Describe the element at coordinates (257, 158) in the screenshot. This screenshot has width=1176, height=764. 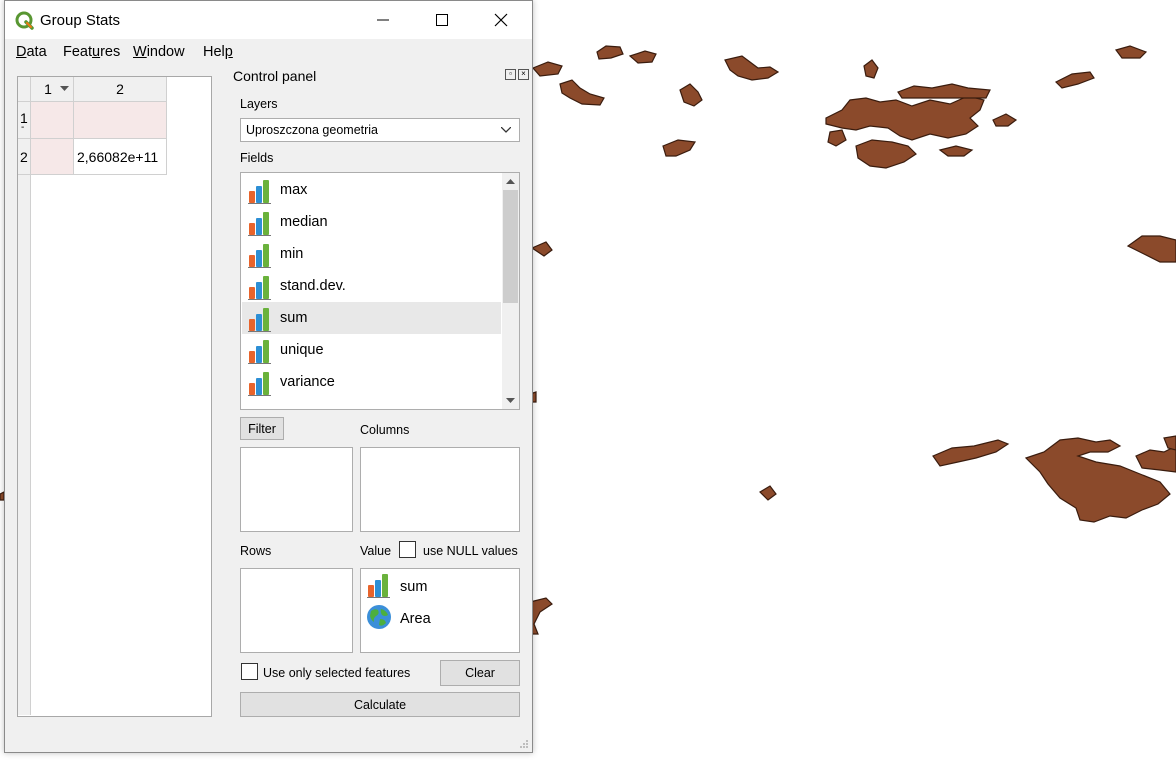
I see `fields-label: Fields` at that location.